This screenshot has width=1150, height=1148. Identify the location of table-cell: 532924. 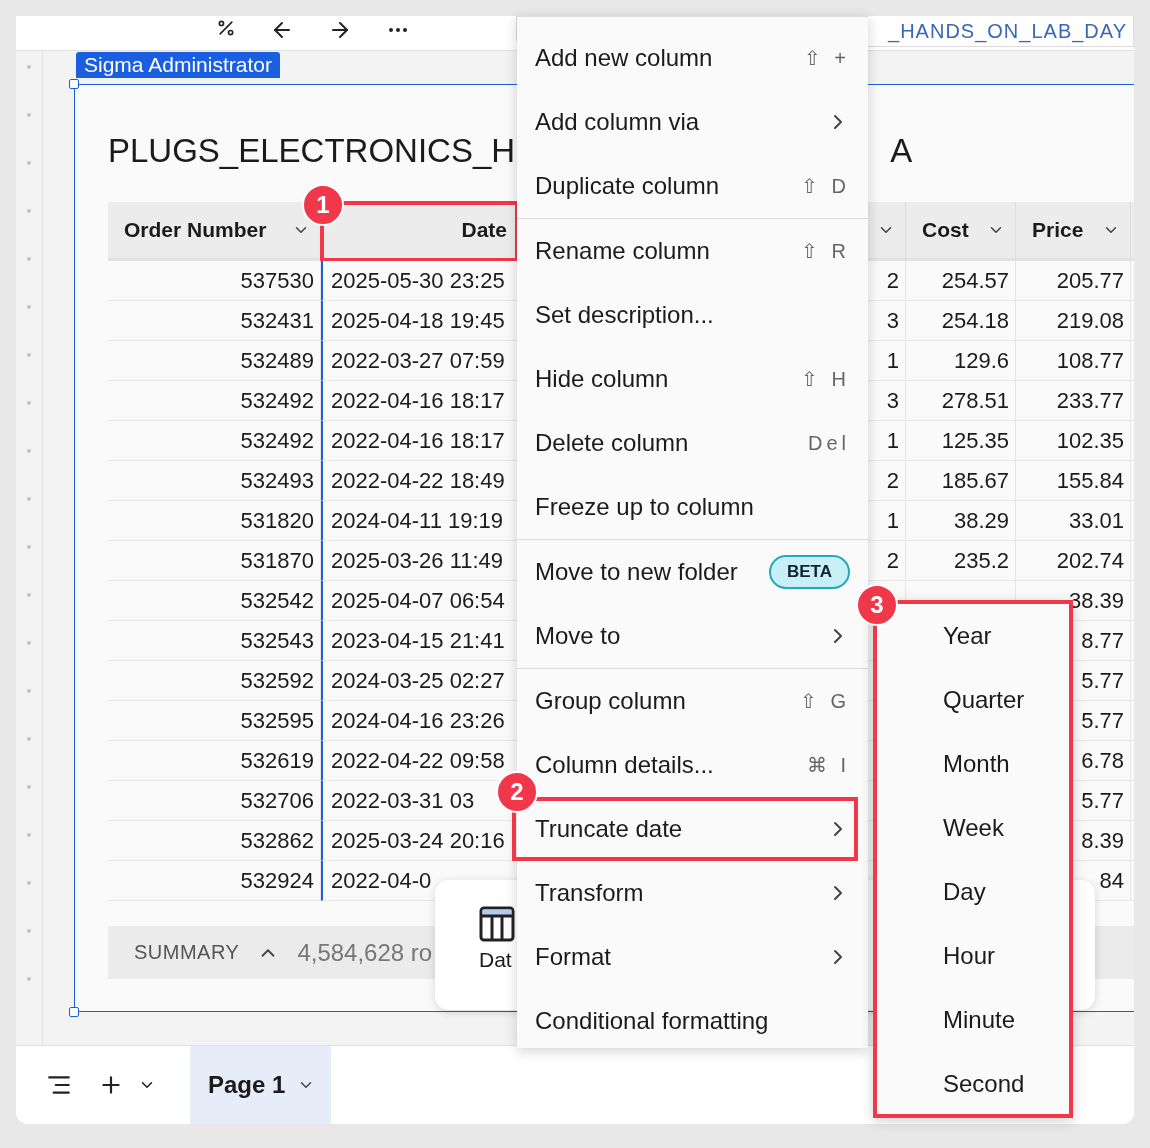
(277, 880).